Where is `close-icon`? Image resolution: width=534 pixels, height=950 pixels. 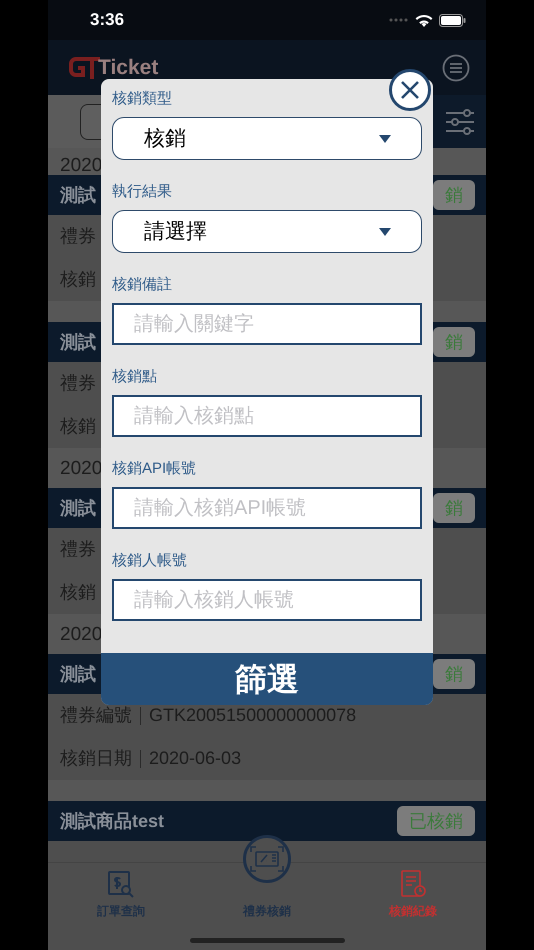 close-icon is located at coordinates (410, 90).